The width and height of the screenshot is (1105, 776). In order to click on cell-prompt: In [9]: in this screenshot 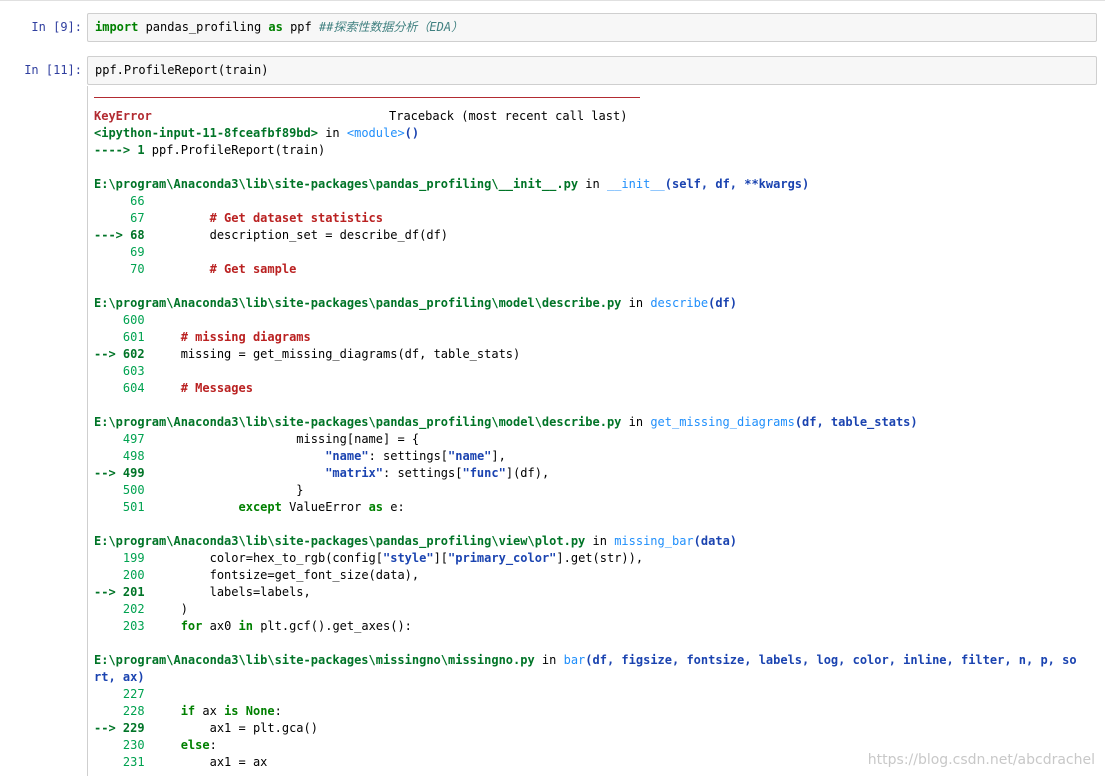, I will do `click(56, 27)`.